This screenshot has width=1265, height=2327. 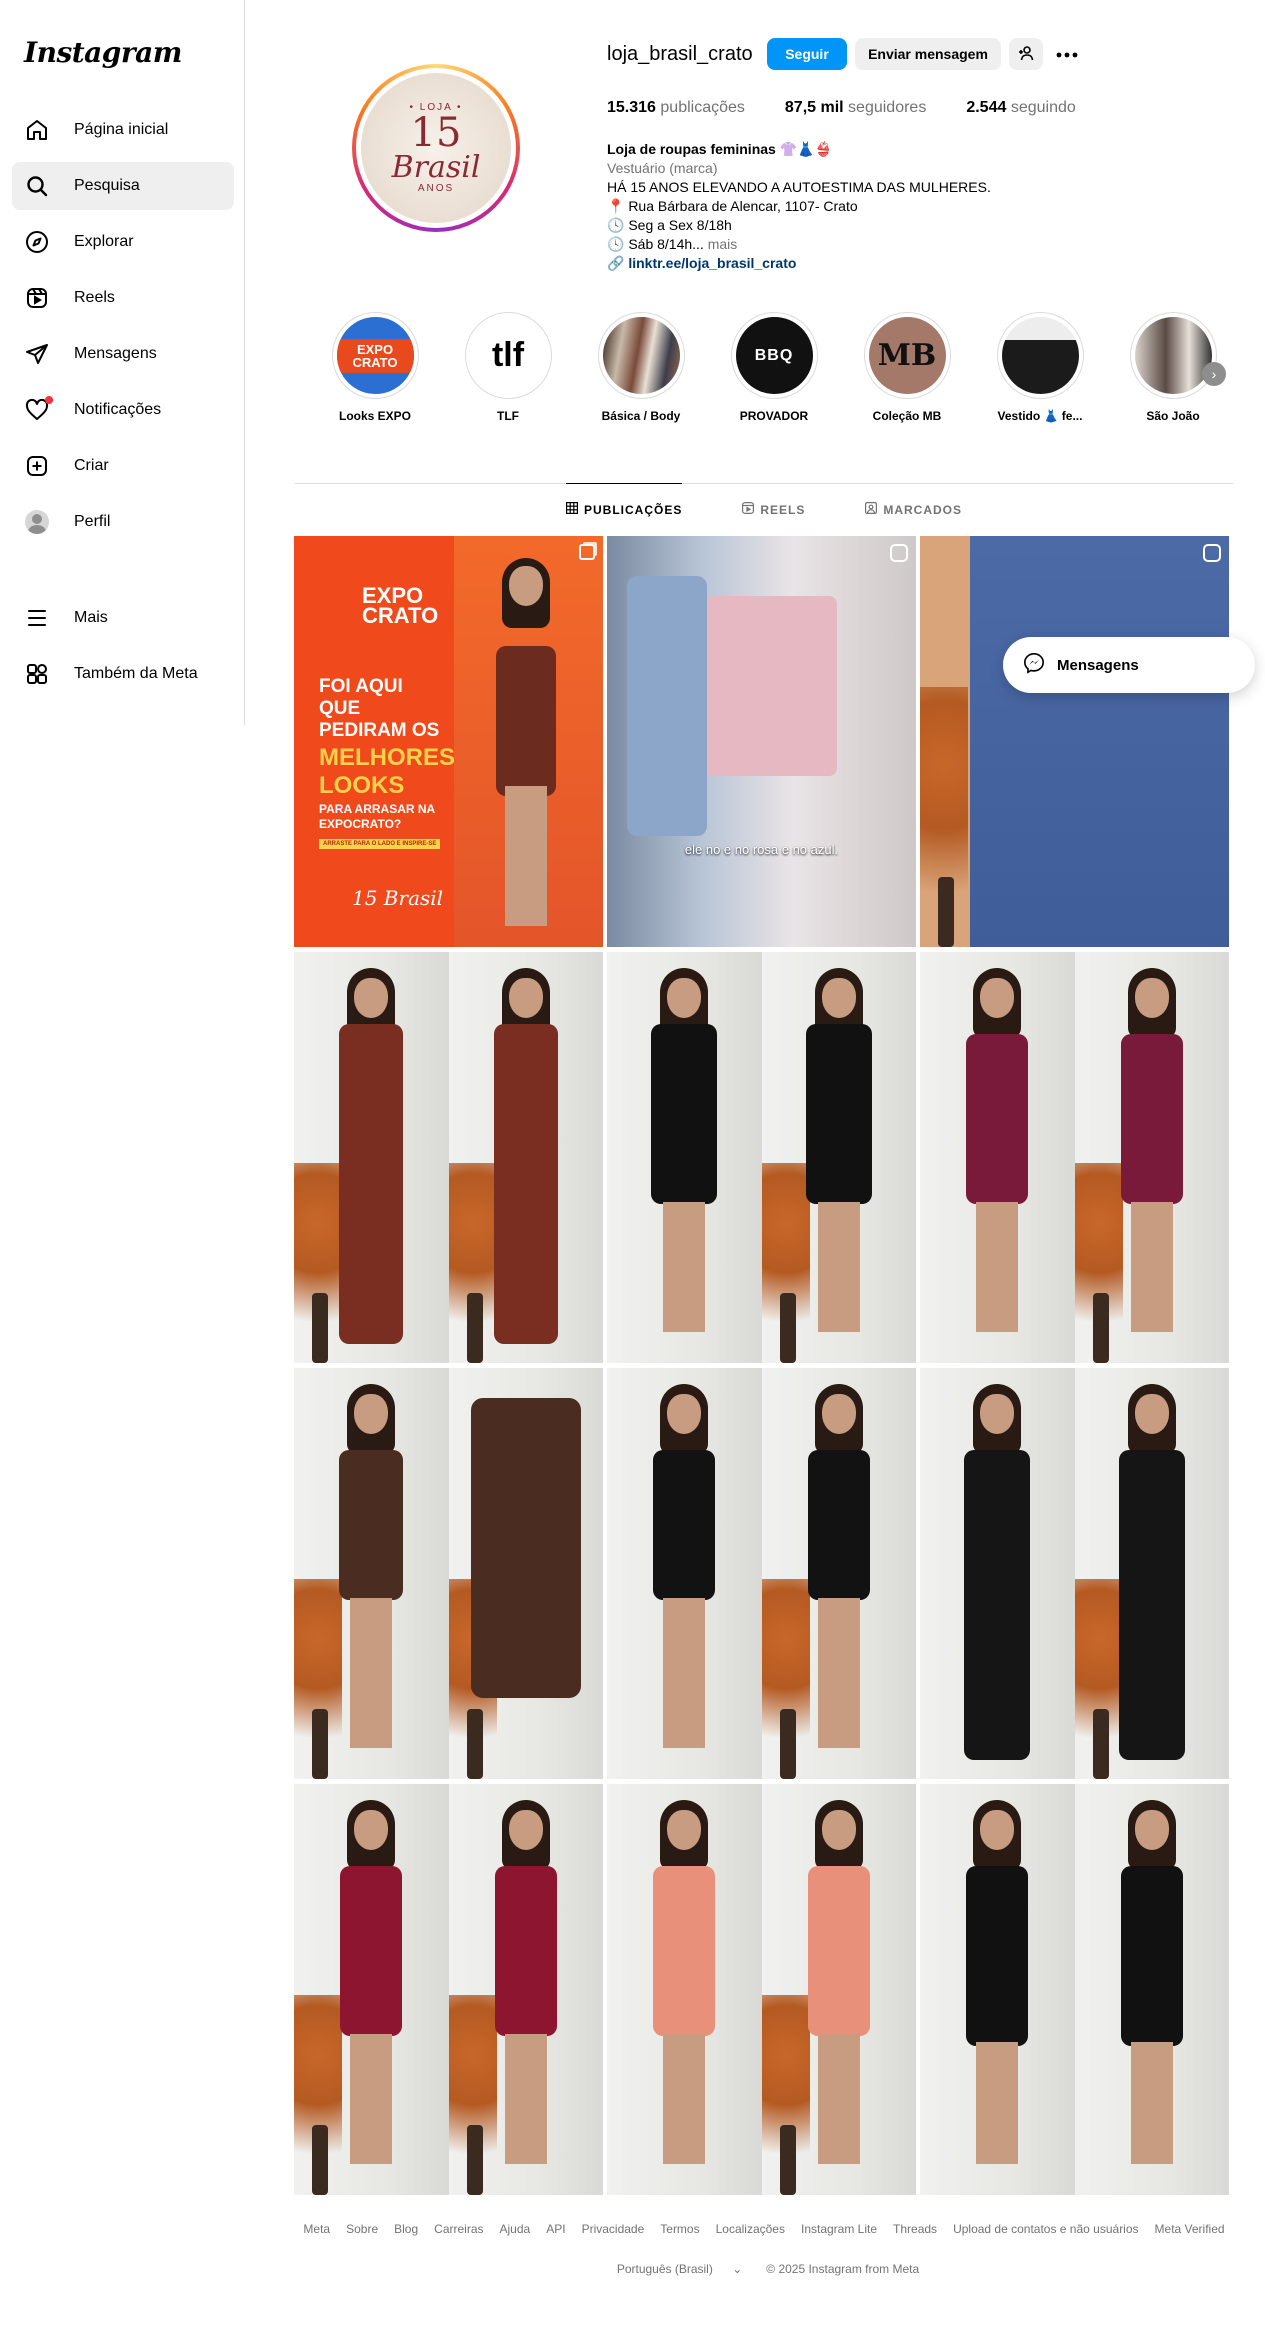 I want to click on footer-link: Instagram Lite, so click(x=839, y=2229).